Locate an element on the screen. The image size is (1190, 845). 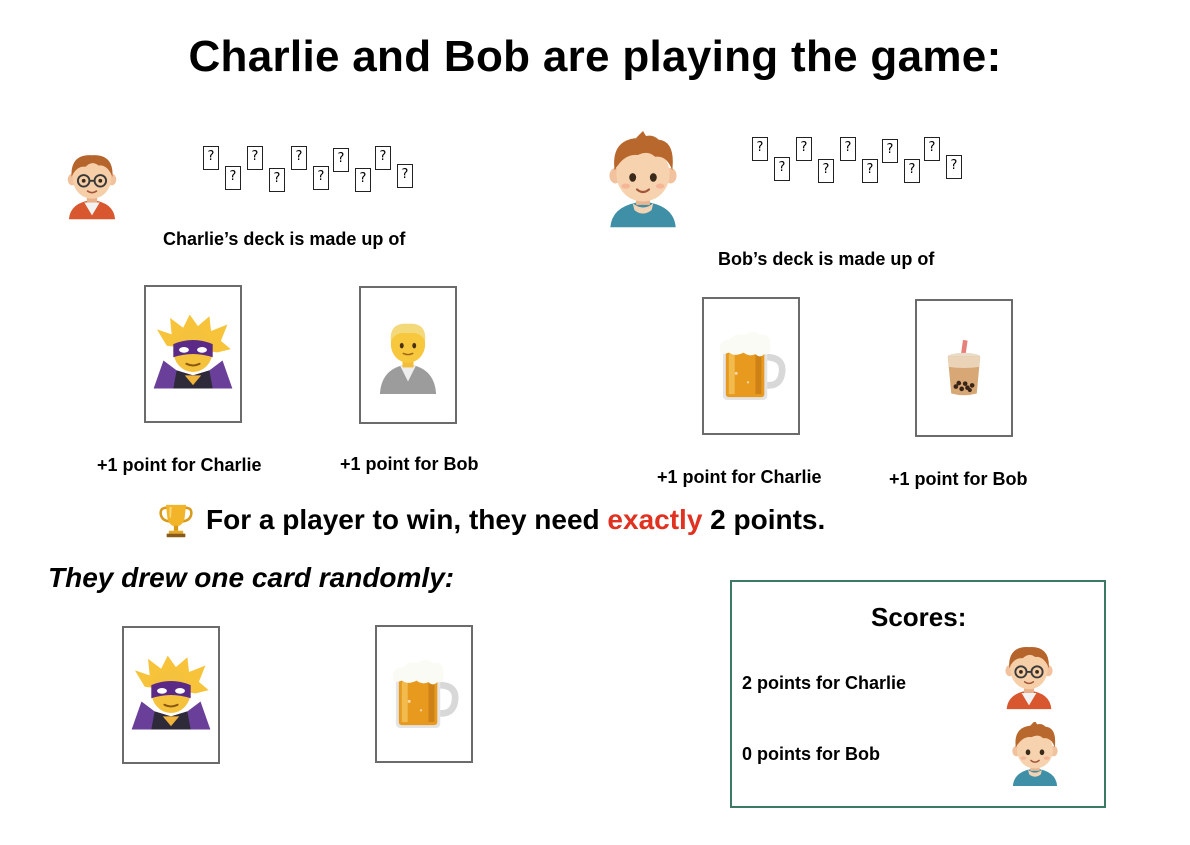
card-person is located at coordinates (408, 355).